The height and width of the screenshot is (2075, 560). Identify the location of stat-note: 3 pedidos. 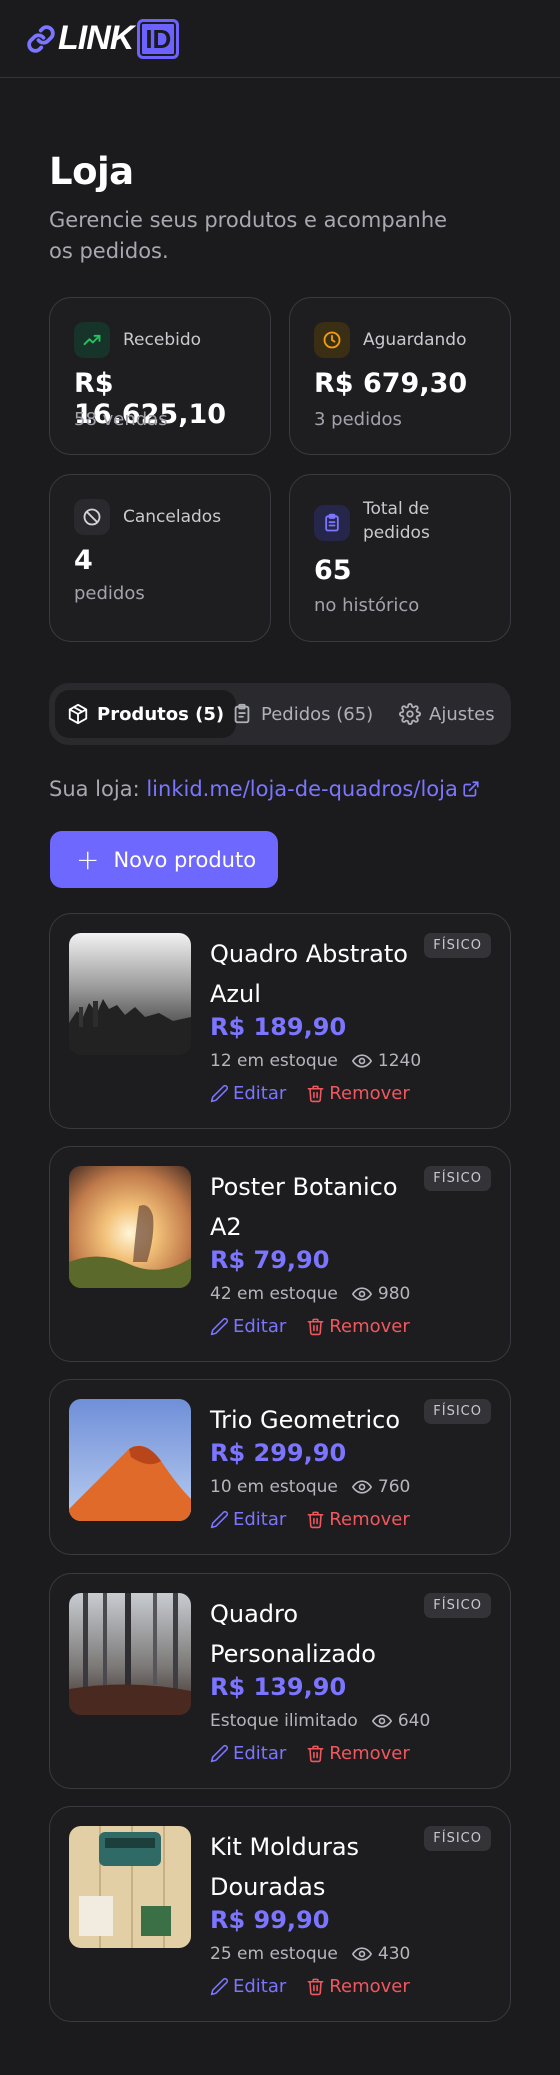
(358, 419).